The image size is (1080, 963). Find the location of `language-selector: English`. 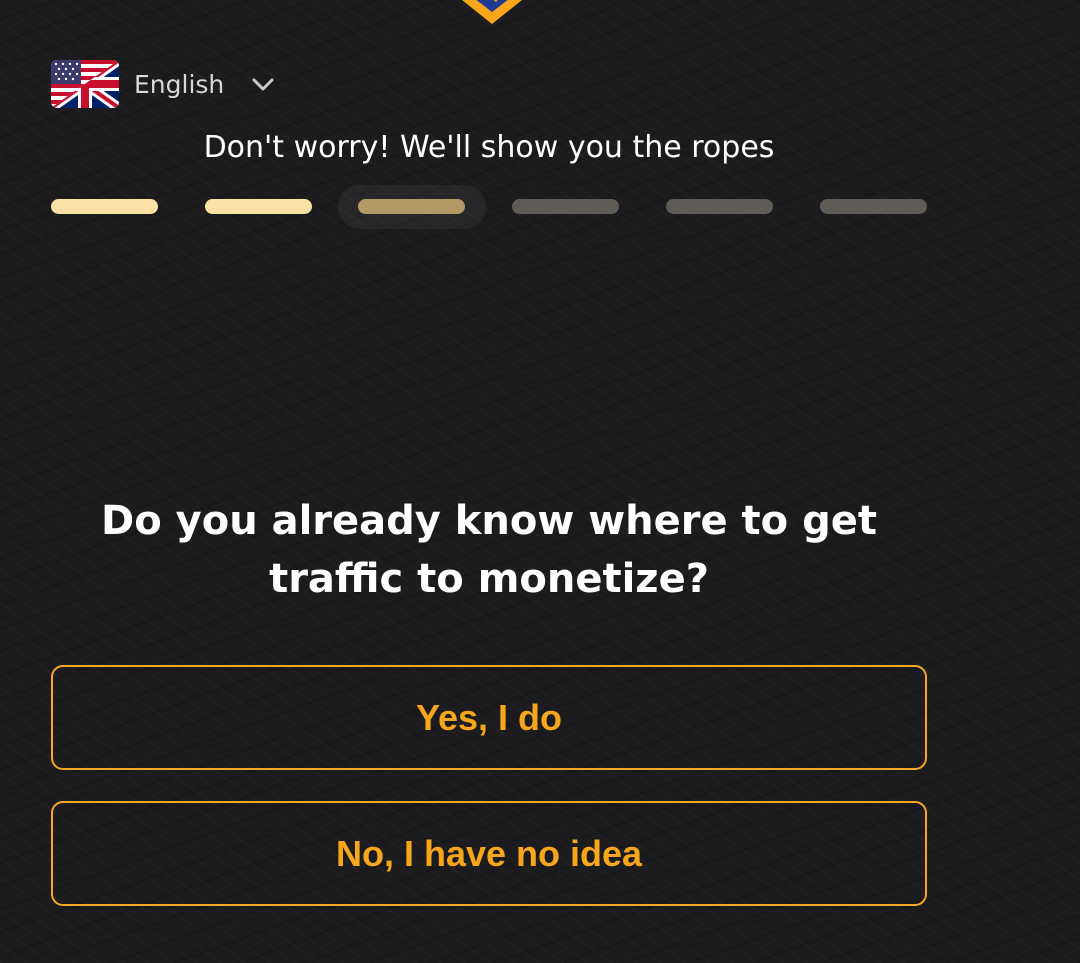

language-selector: English is located at coordinates (163, 84).